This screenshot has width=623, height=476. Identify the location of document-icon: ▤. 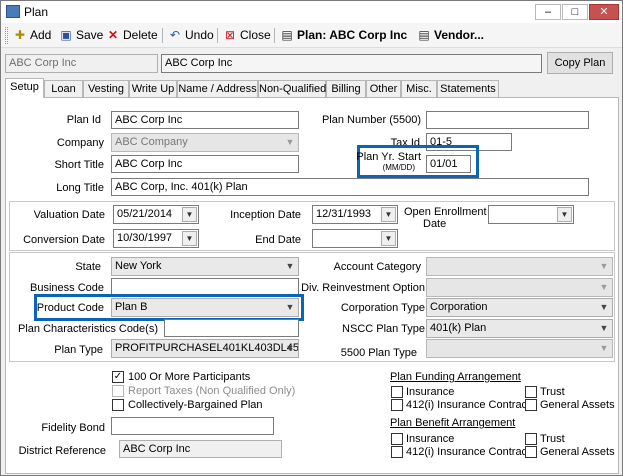
(287, 35).